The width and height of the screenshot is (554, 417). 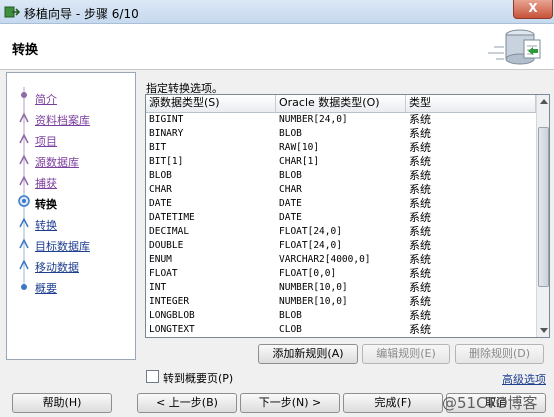 I want to click on table-row: BIGINT NUMBER[24,0] 系统, so click(x=341, y=120).